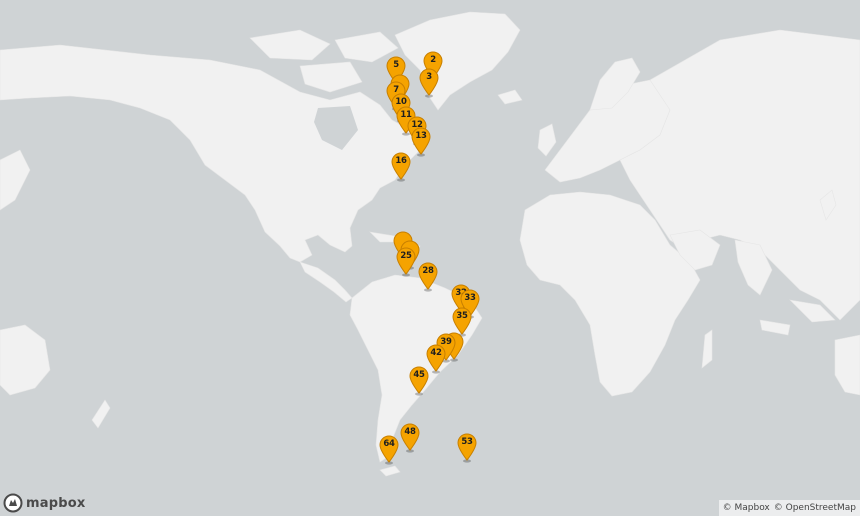 The width and height of the screenshot is (860, 516). I want to click on marker-label: 42, so click(436, 353).